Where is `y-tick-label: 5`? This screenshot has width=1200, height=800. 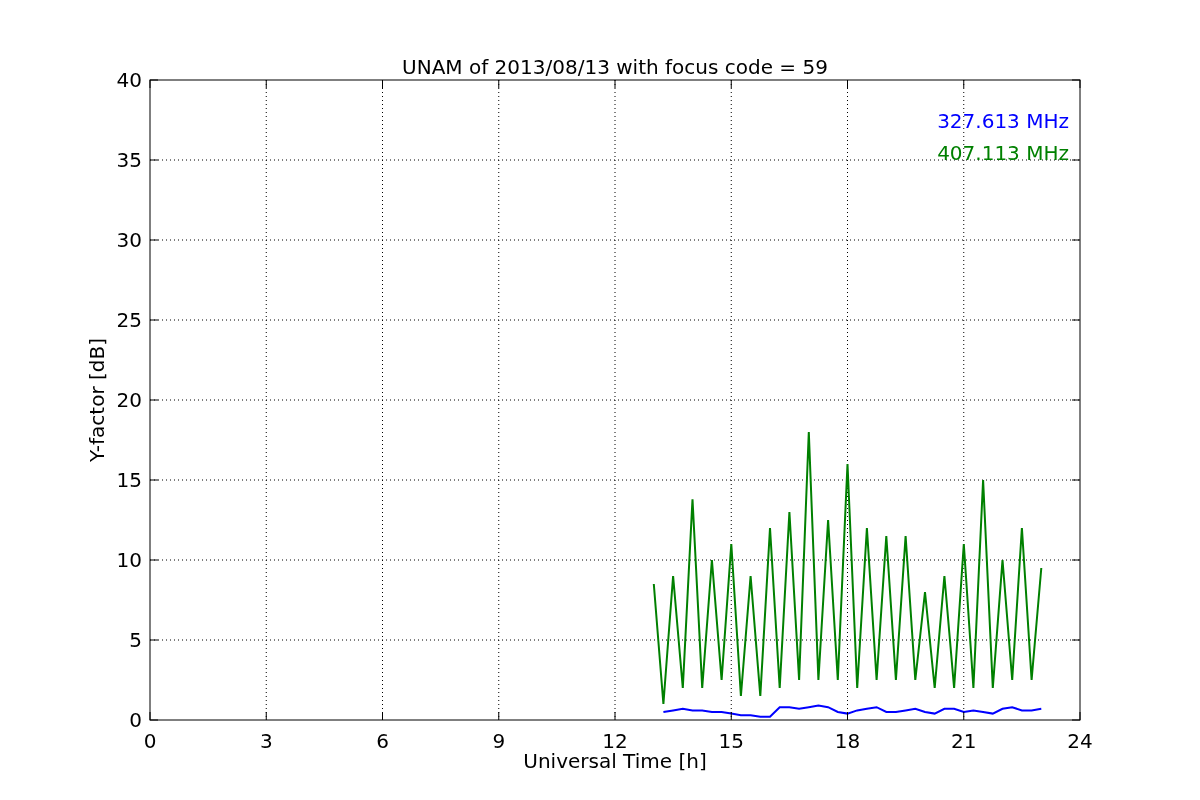
y-tick-label: 5 is located at coordinates (135, 640).